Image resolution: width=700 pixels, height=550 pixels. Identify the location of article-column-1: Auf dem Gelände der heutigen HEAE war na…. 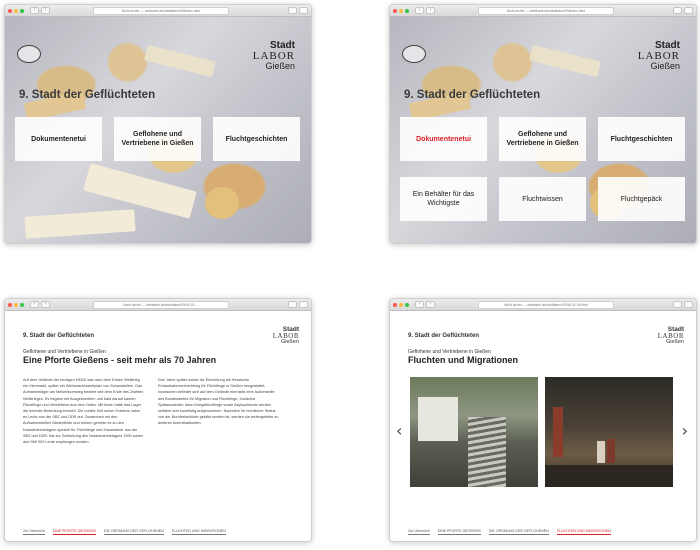
(83, 411).